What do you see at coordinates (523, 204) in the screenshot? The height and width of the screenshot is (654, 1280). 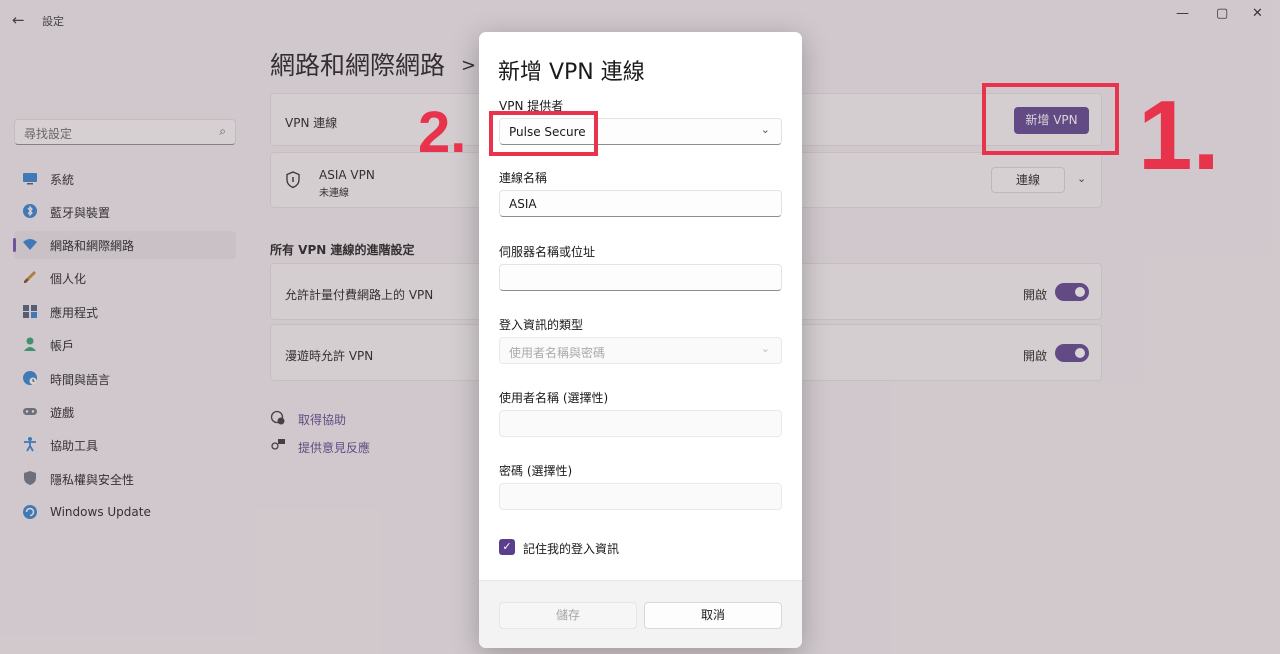 I see `connection-name-value: ASIA` at bounding box center [523, 204].